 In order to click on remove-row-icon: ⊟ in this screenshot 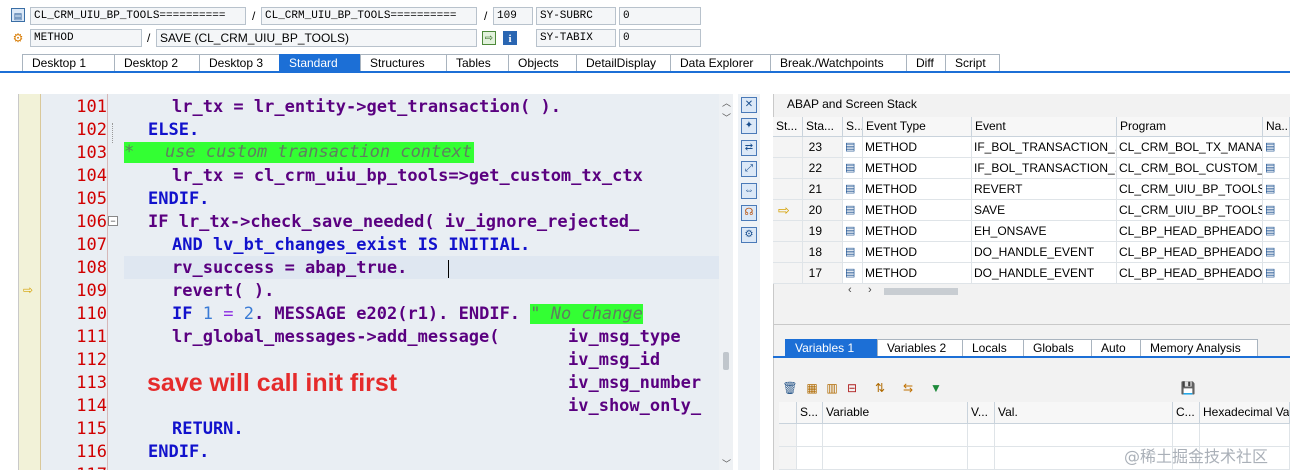, I will do `click(852, 388)`.